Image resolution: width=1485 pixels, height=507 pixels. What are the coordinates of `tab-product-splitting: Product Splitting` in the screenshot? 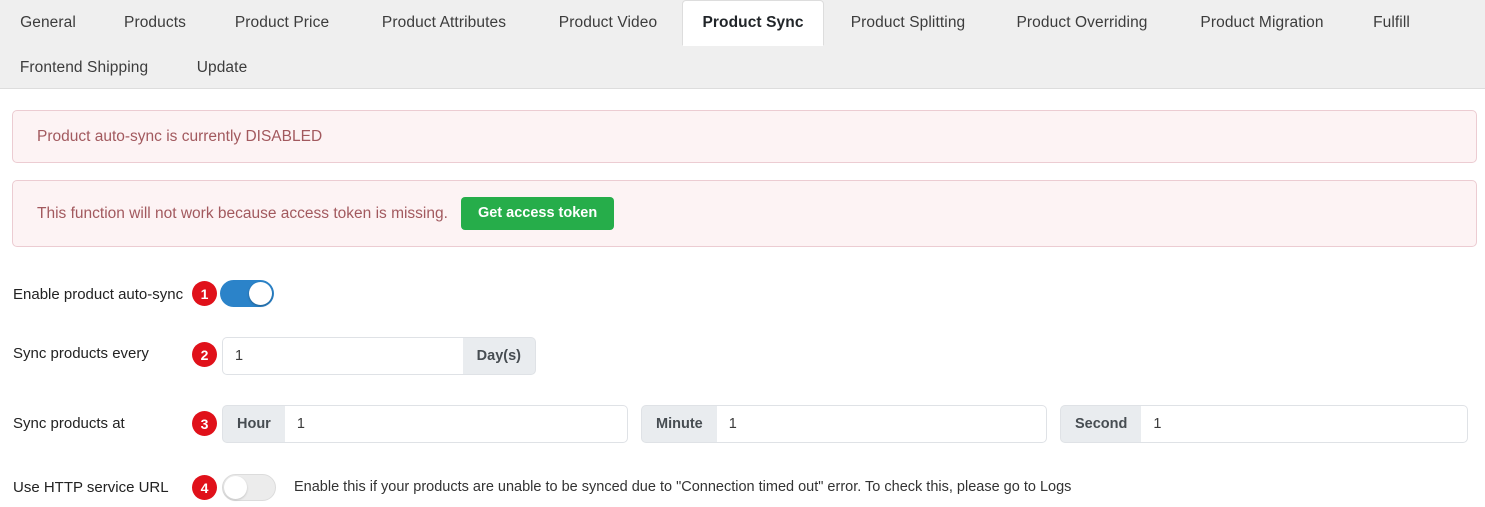 It's located at (908, 22).